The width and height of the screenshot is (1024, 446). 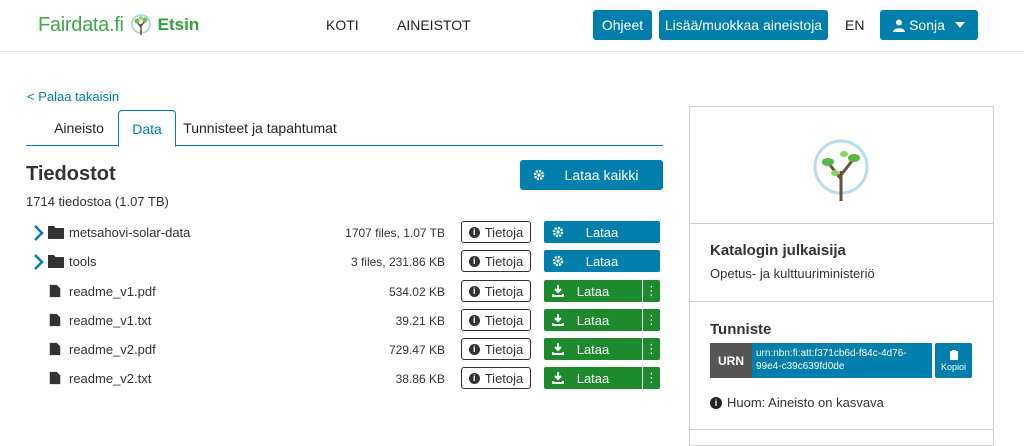 I want to click on file-size: 729.47 KB, so click(x=416, y=350).